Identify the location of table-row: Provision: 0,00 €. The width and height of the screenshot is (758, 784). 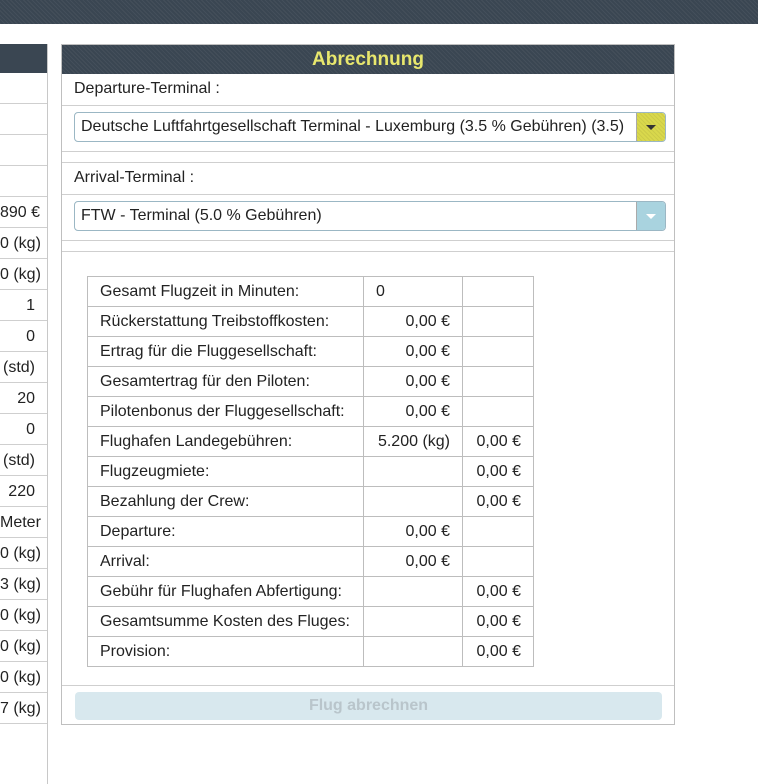
(310, 651).